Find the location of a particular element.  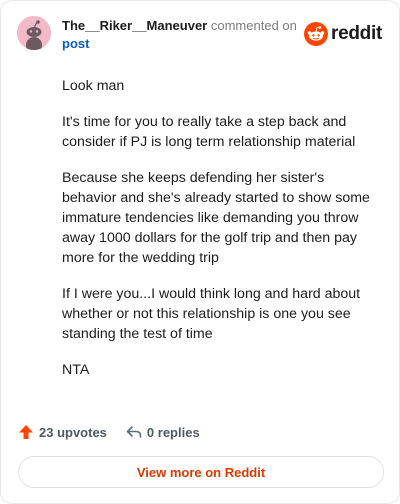

comment-actions: 23 upvotes 0 replies is located at coordinates (118, 432).